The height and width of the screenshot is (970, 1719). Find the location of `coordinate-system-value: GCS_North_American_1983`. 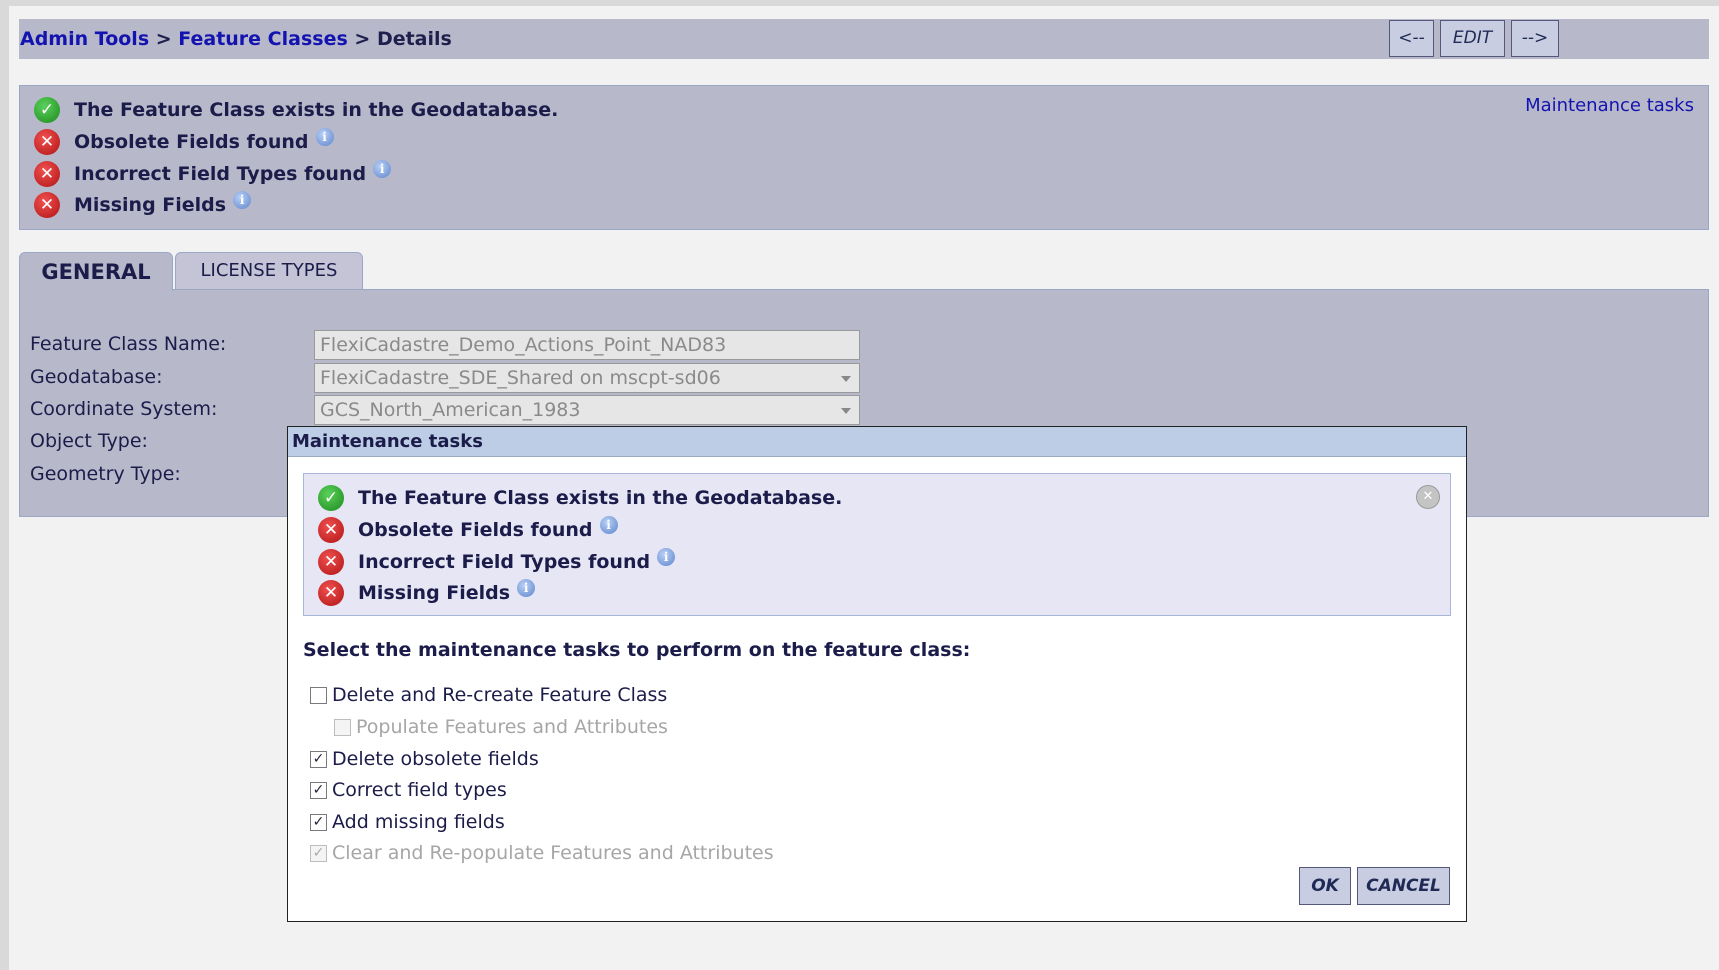

coordinate-system-value: GCS_North_American_1983 is located at coordinates (450, 410).